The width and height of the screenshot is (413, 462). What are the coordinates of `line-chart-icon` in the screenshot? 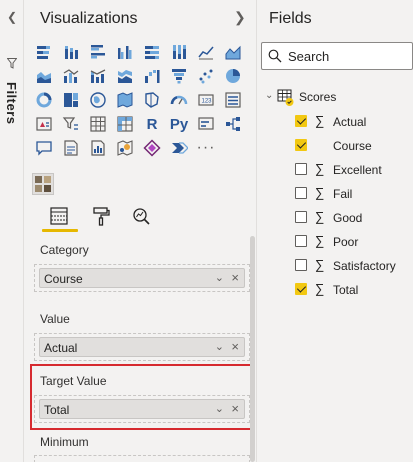 It's located at (206, 52).